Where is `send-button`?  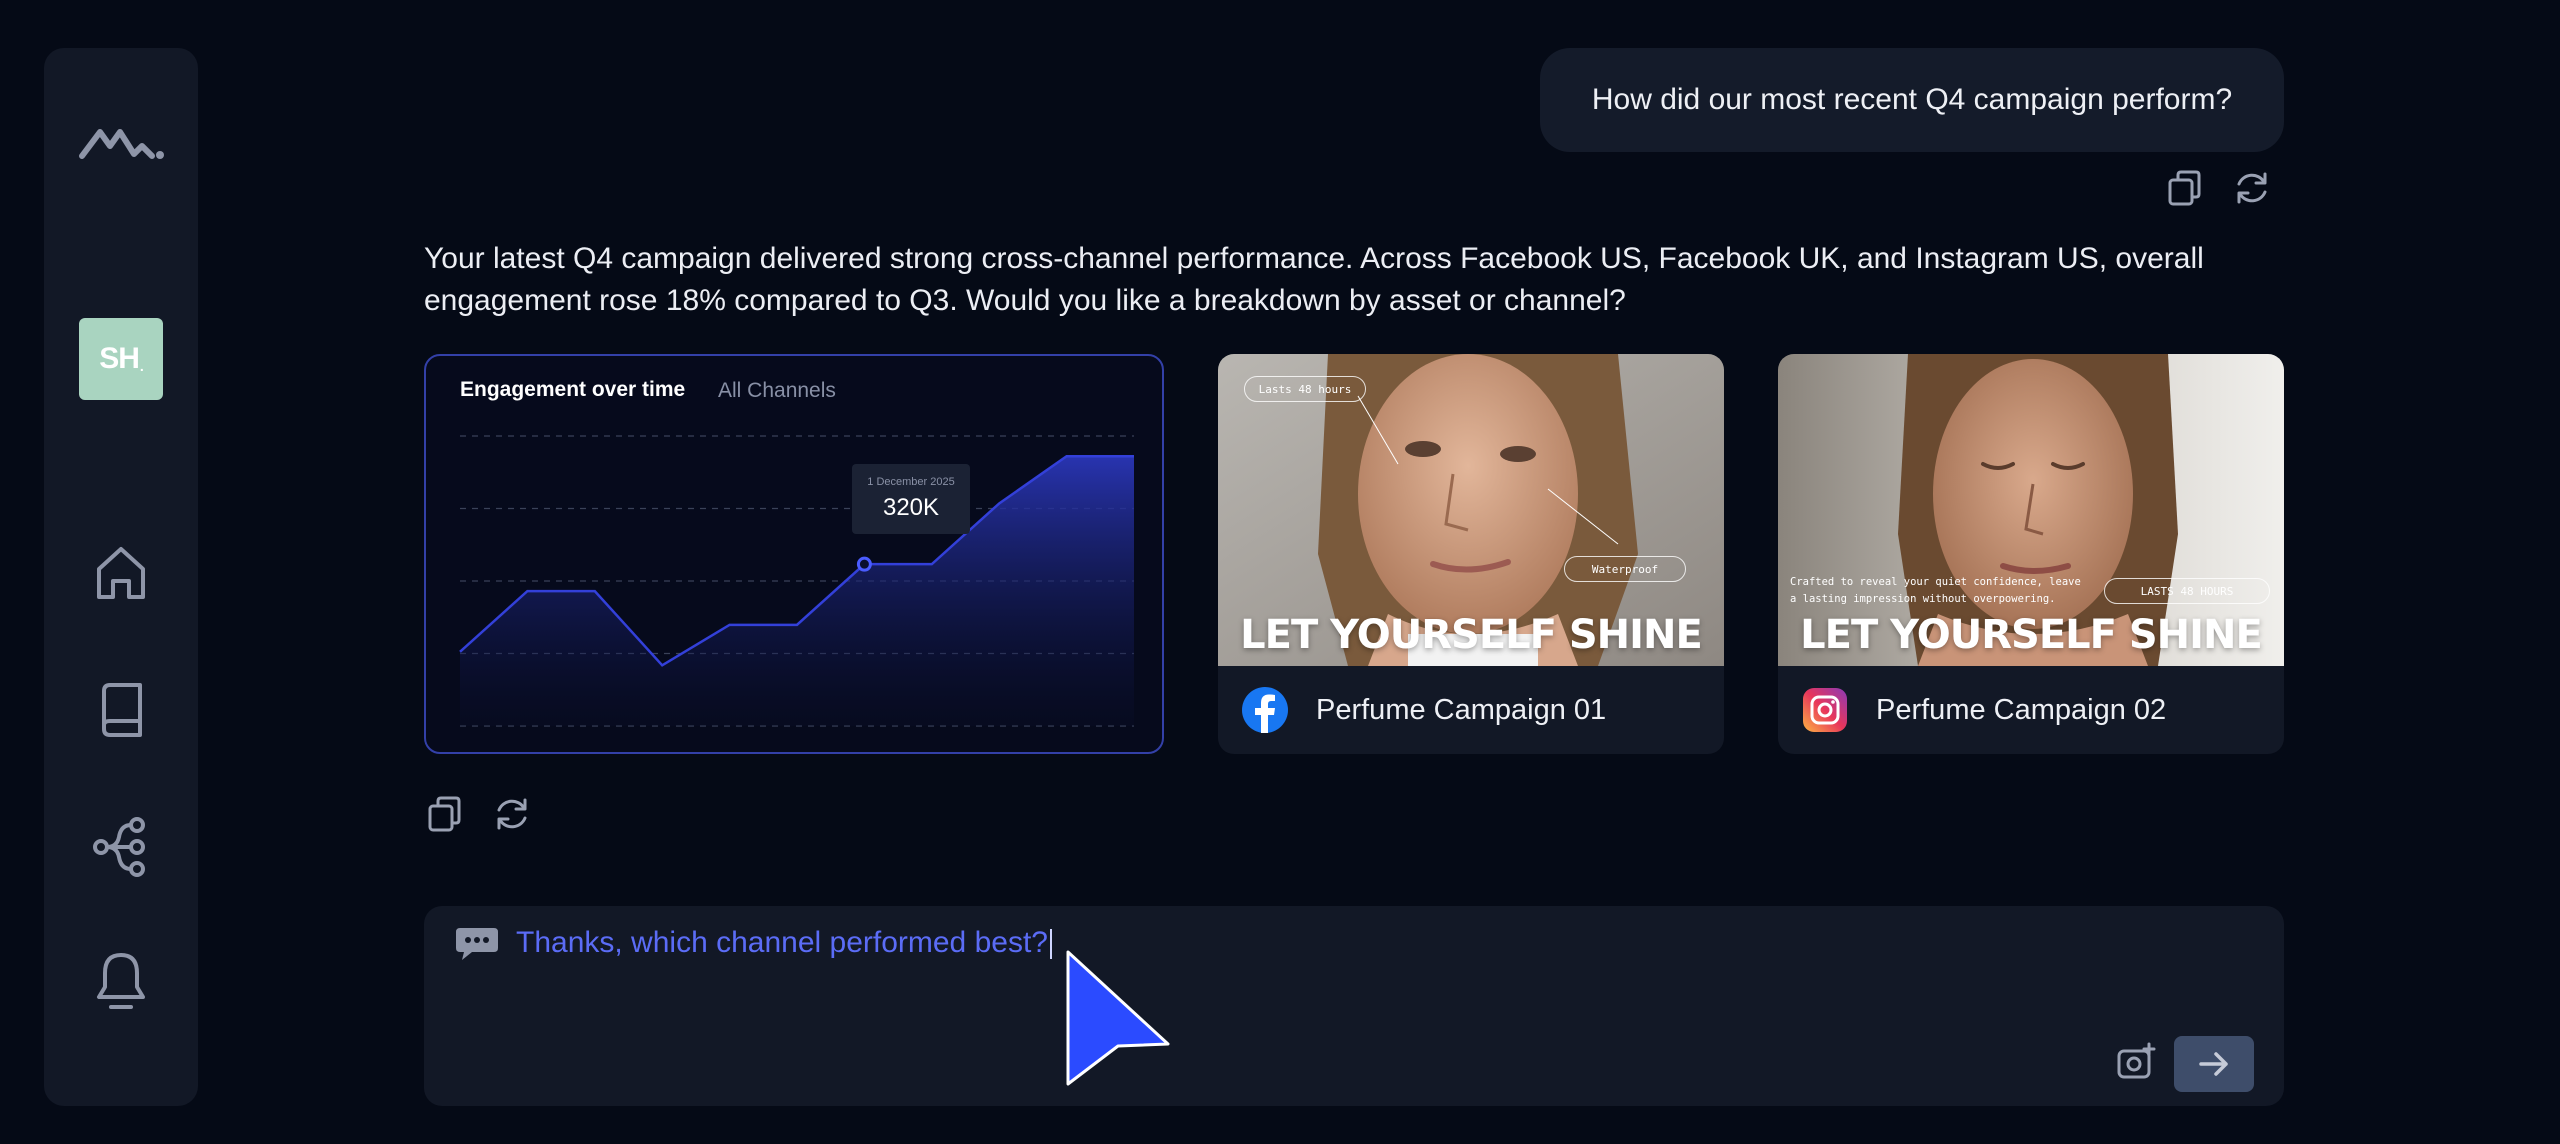 send-button is located at coordinates (2214, 1064).